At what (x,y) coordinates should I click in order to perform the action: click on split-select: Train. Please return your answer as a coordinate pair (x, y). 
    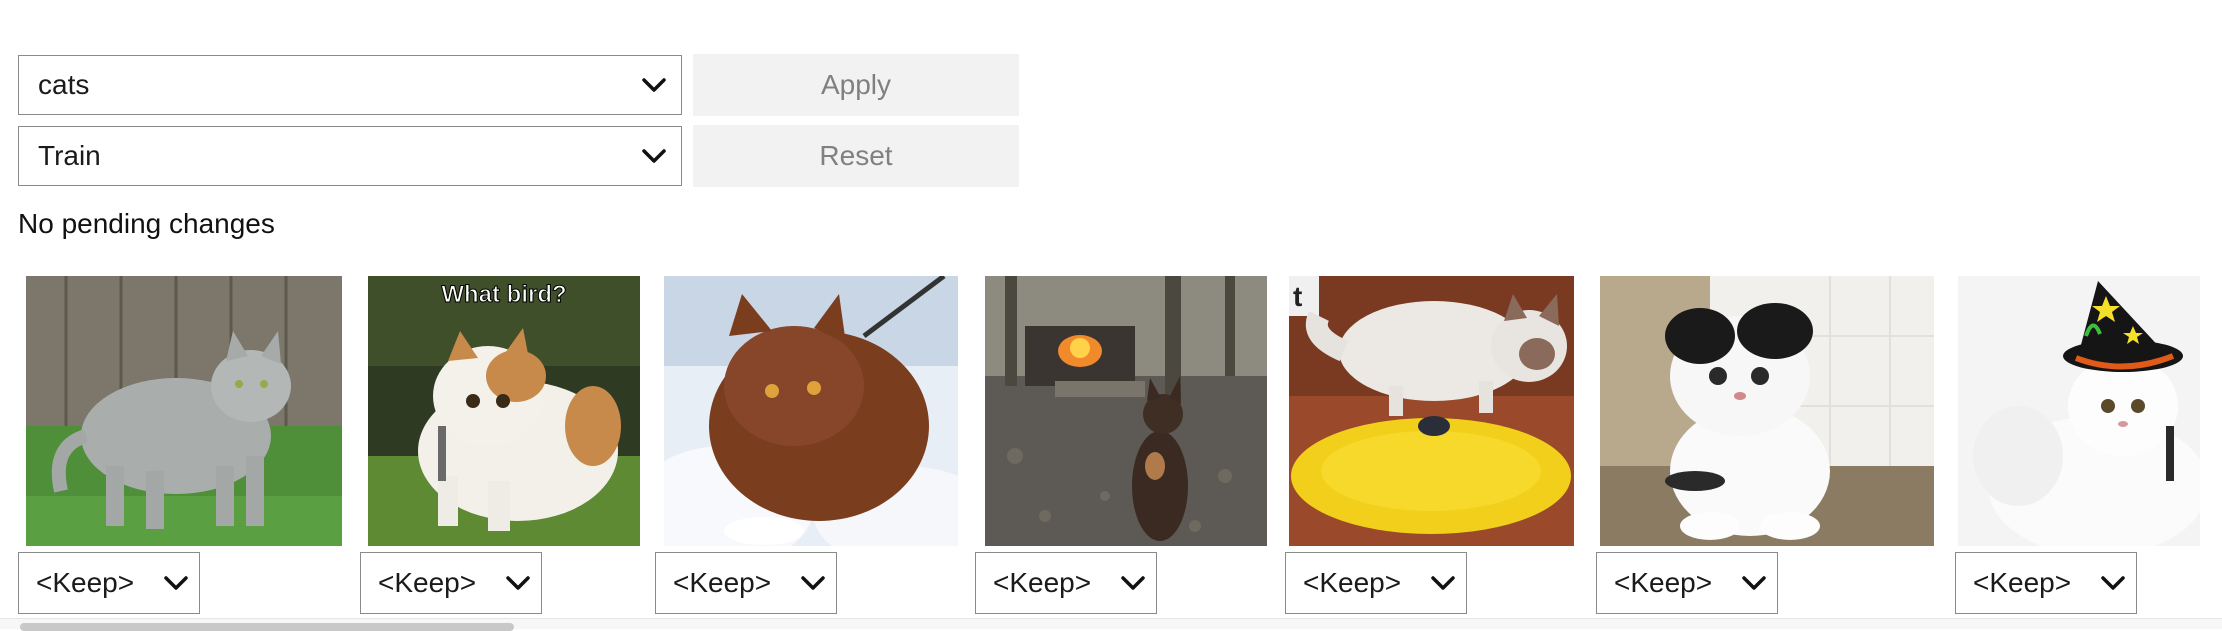
    Looking at the image, I should click on (350, 156).